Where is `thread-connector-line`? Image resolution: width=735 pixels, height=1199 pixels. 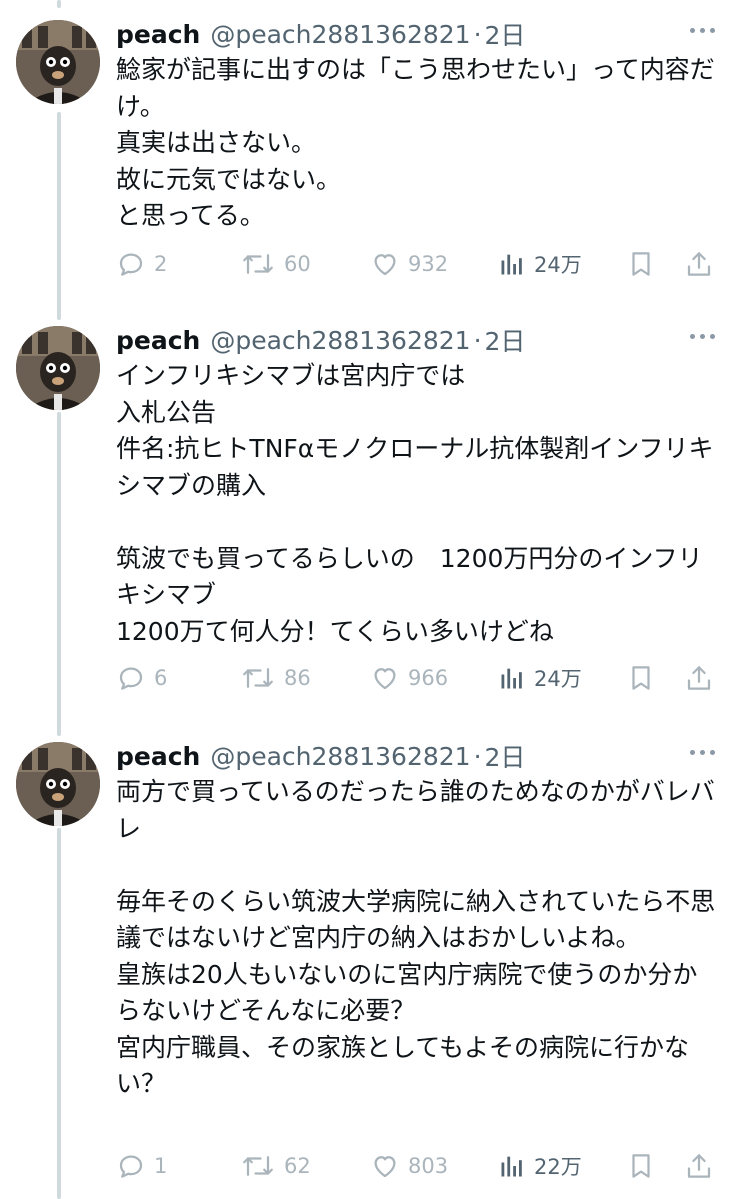 thread-connector-line is located at coordinates (59, 4).